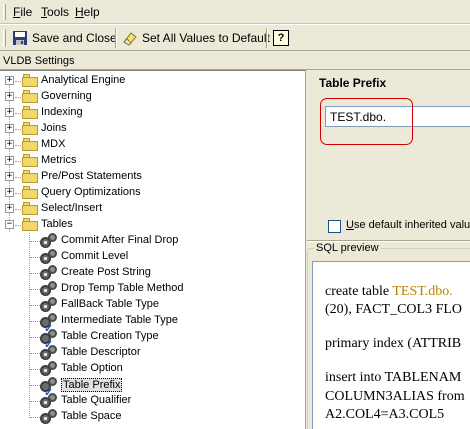 The height and width of the screenshot is (429, 470). I want to click on menu-tools: Tools, so click(55, 12).